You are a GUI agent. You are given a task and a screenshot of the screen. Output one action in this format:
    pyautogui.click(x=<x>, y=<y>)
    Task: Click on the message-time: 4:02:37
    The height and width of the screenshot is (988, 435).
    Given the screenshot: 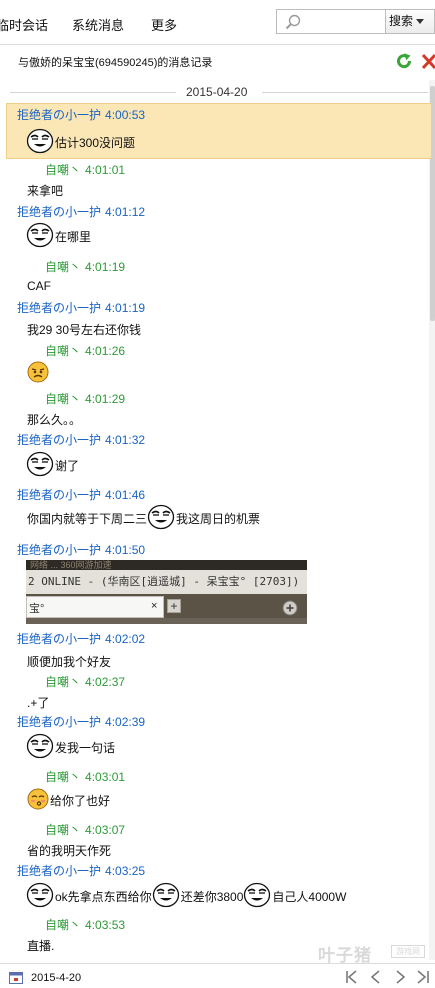 What is the action you would take?
    pyautogui.click(x=105, y=682)
    